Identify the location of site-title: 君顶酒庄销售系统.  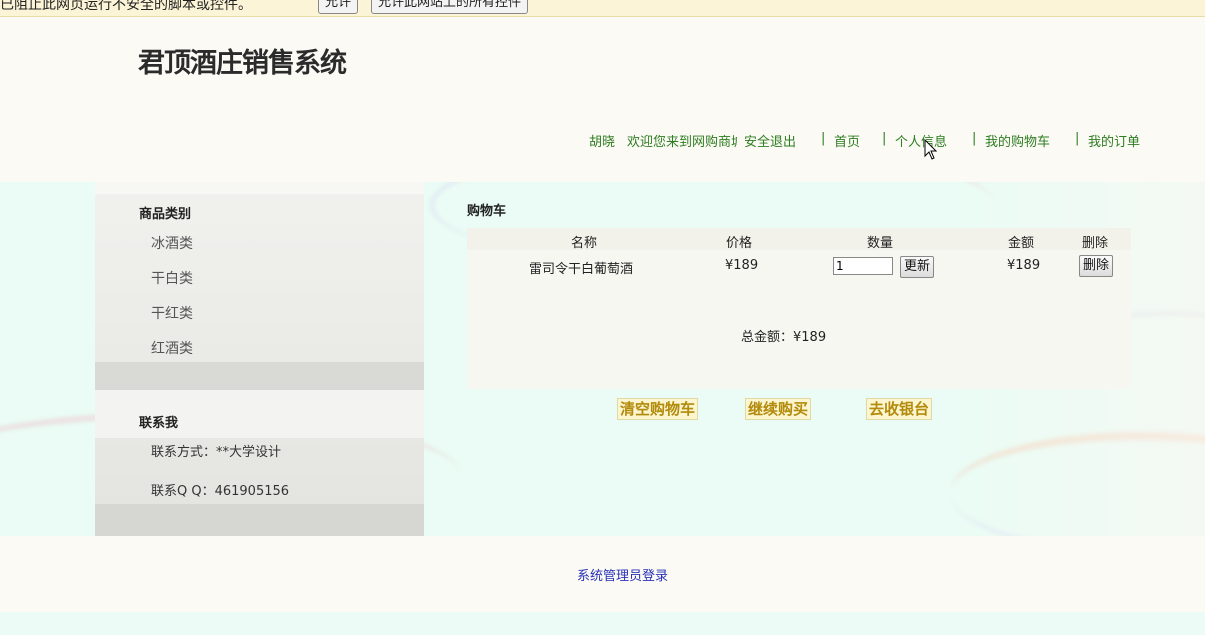
(242, 63).